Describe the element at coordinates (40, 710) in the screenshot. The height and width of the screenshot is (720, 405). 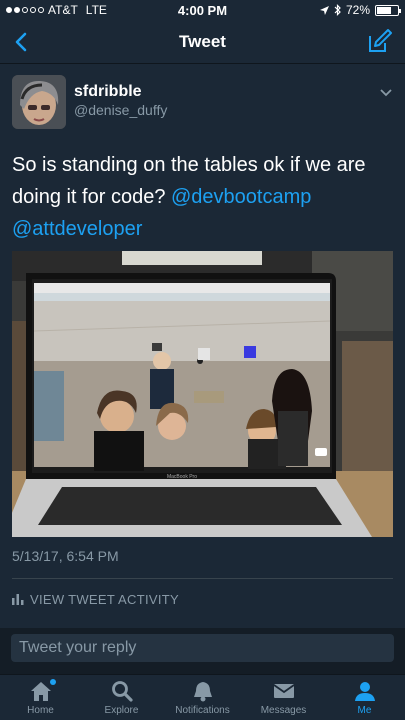
I see `tab-label: Home` at that location.